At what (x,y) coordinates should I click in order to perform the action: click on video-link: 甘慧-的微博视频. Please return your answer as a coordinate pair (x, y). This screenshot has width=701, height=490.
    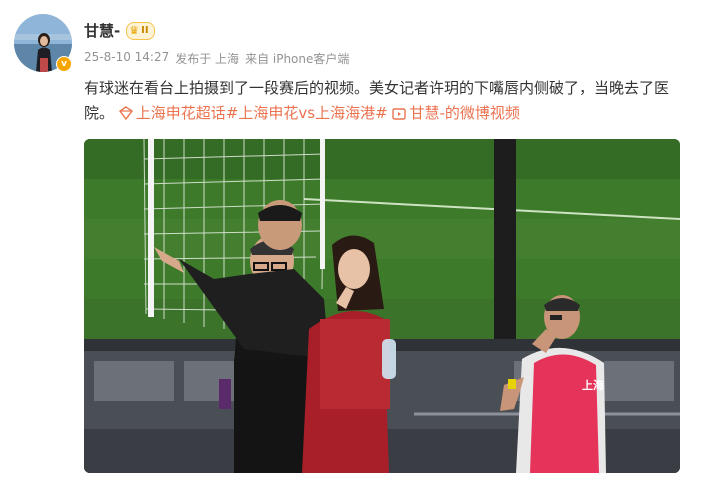
    Looking at the image, I should click on (456, 113).